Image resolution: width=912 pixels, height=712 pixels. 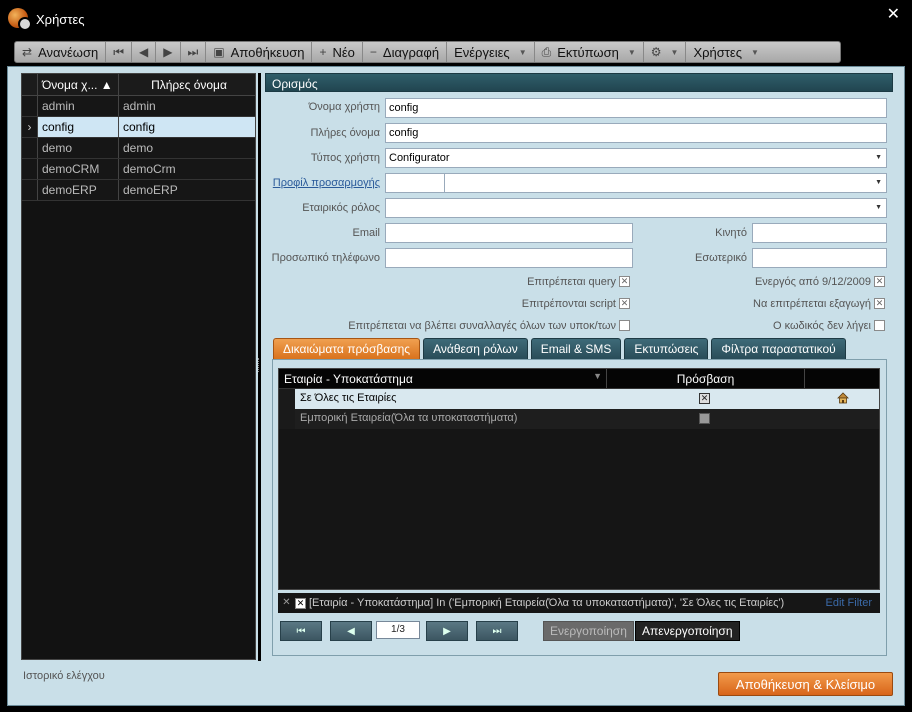 What do you see at coordinates (398, 630) in the screenshot?
I see `page-number-input: 1/3` at bounding box center [398, 630].